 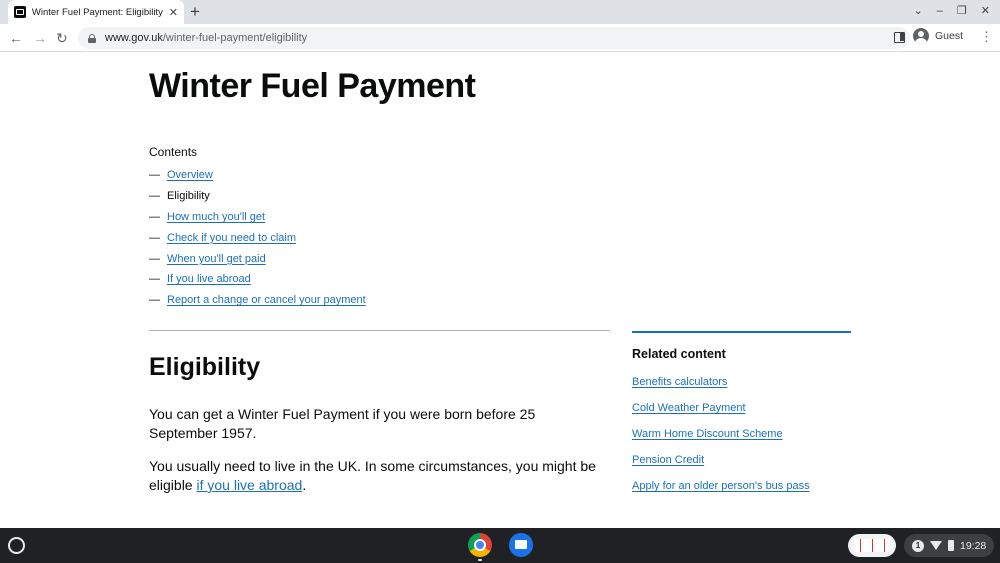 What do you see at coordinates (312, 86) in the screenshot?
I see `page-title: Winter Fuel Payment` at bounding box center [312, 86].